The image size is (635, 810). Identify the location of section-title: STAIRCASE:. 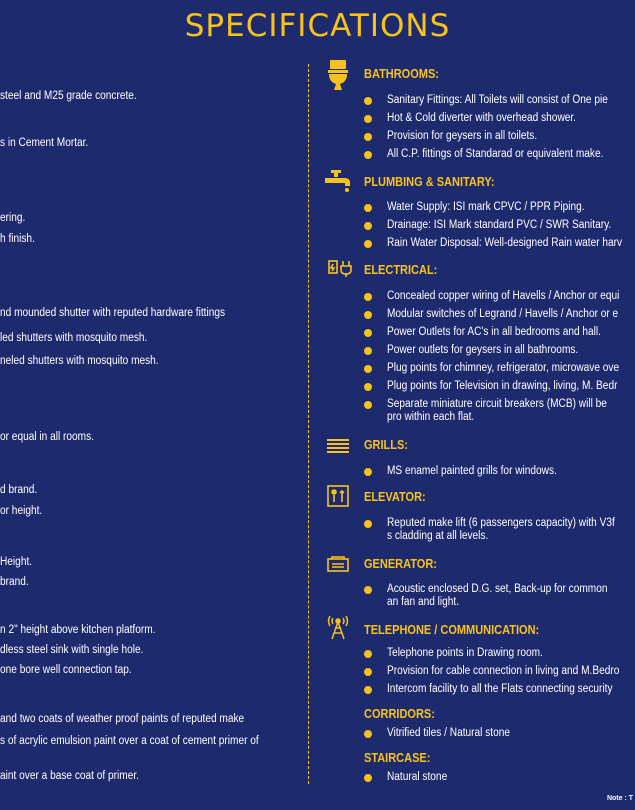
(397, 758).